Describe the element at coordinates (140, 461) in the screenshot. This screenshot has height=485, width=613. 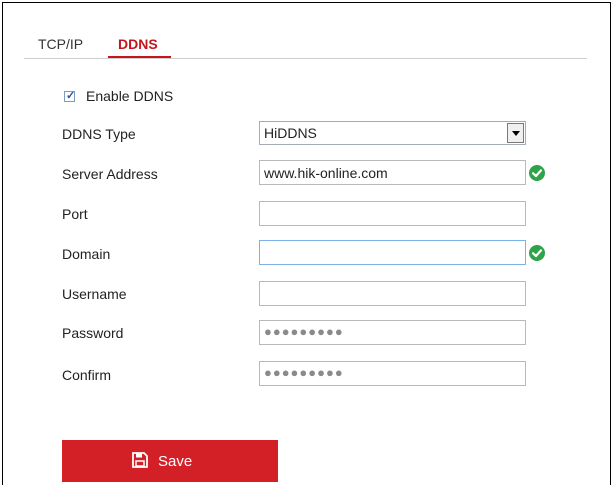
I see `floppy-disk-icon` at that location.